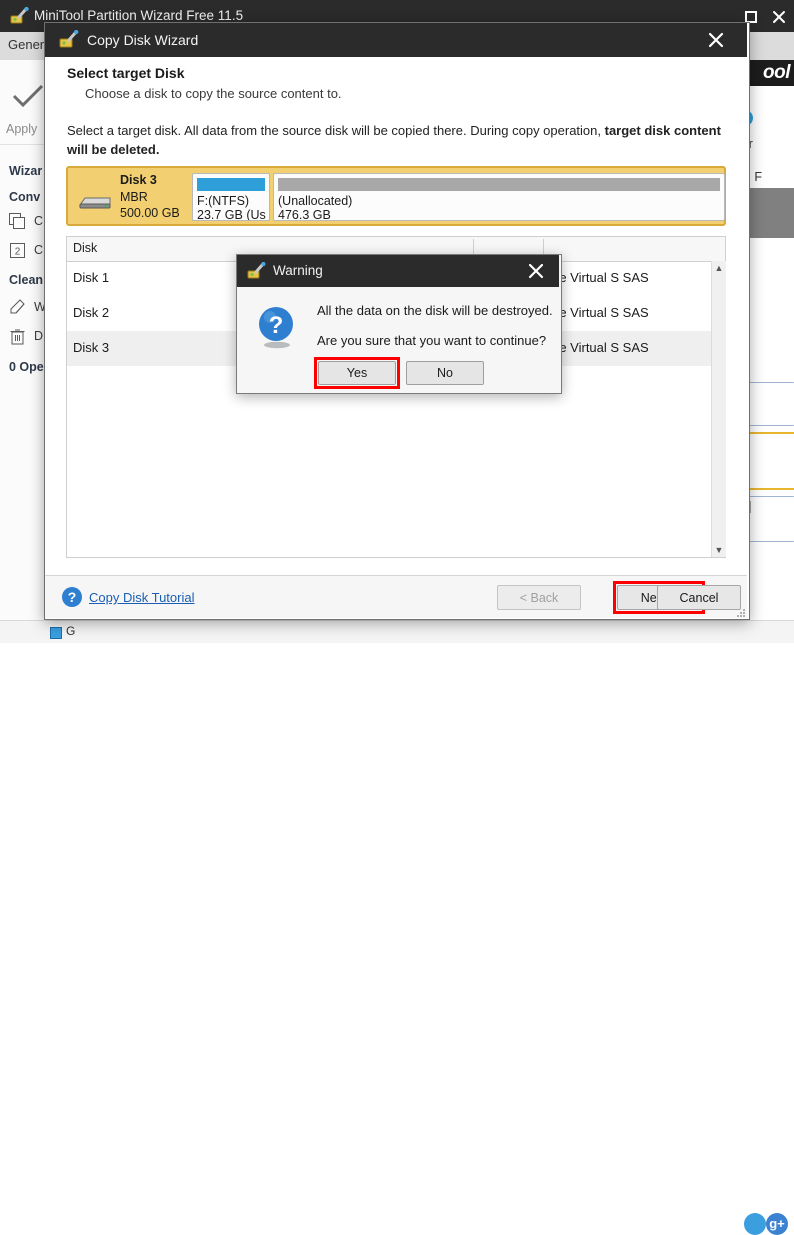 This screenshot has width=794, height=1235. What do you see at coordinates (758, 177) in the screenshot?
I see `column-f-label: F` at bounding box center [758, 177].